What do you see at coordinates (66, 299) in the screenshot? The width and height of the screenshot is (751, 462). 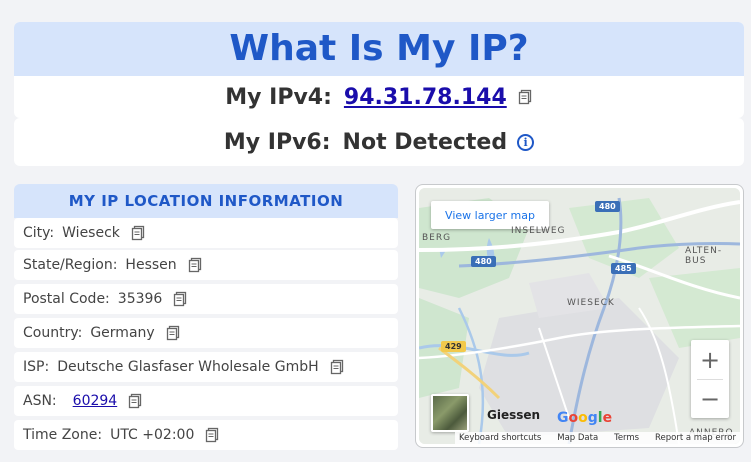 I see `info-label: Postal Code:` at bounding box center [66, 299].